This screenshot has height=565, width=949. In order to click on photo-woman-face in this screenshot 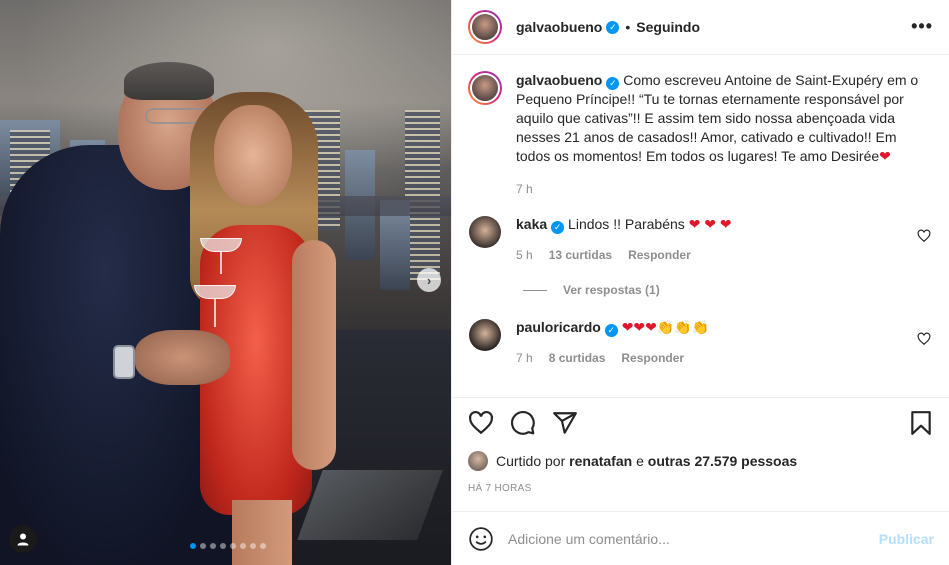, I will do `click(253, 155)`.